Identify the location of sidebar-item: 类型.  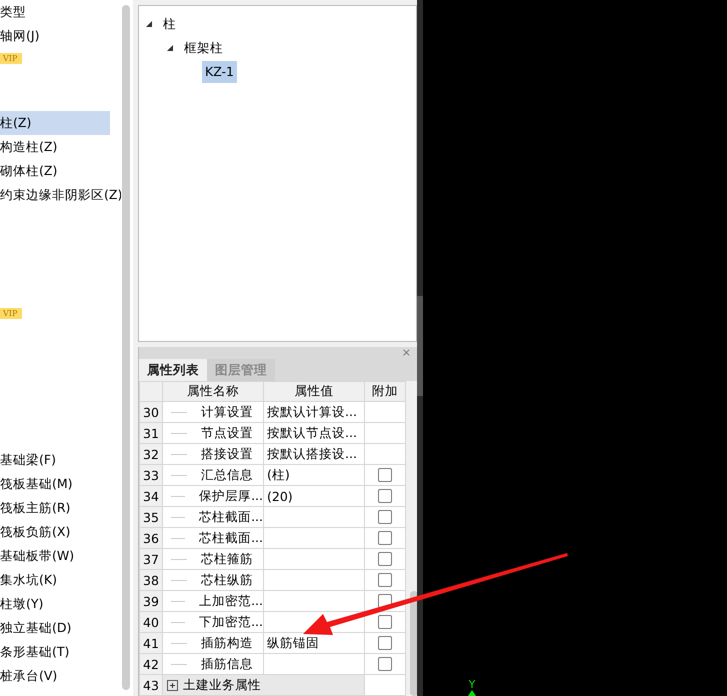
(55, 12).